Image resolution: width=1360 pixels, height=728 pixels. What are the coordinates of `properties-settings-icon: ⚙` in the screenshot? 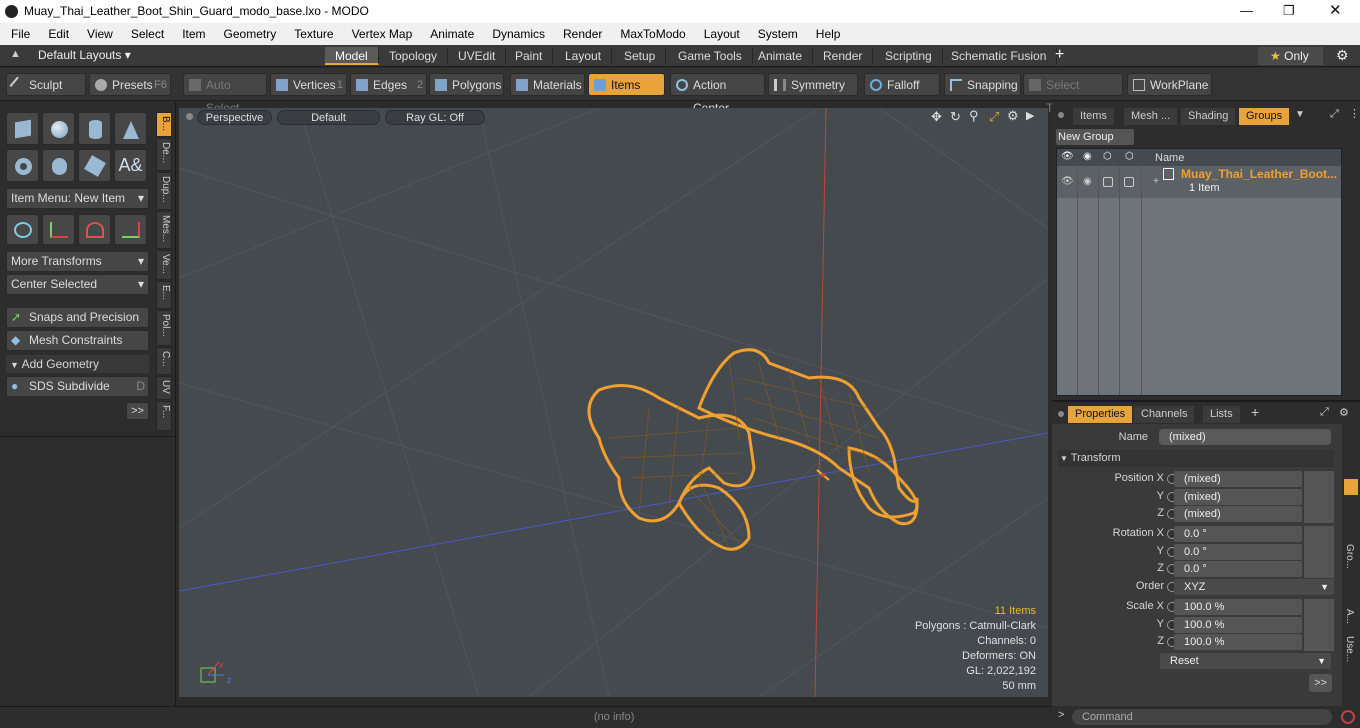 It's located at (1344, 412).